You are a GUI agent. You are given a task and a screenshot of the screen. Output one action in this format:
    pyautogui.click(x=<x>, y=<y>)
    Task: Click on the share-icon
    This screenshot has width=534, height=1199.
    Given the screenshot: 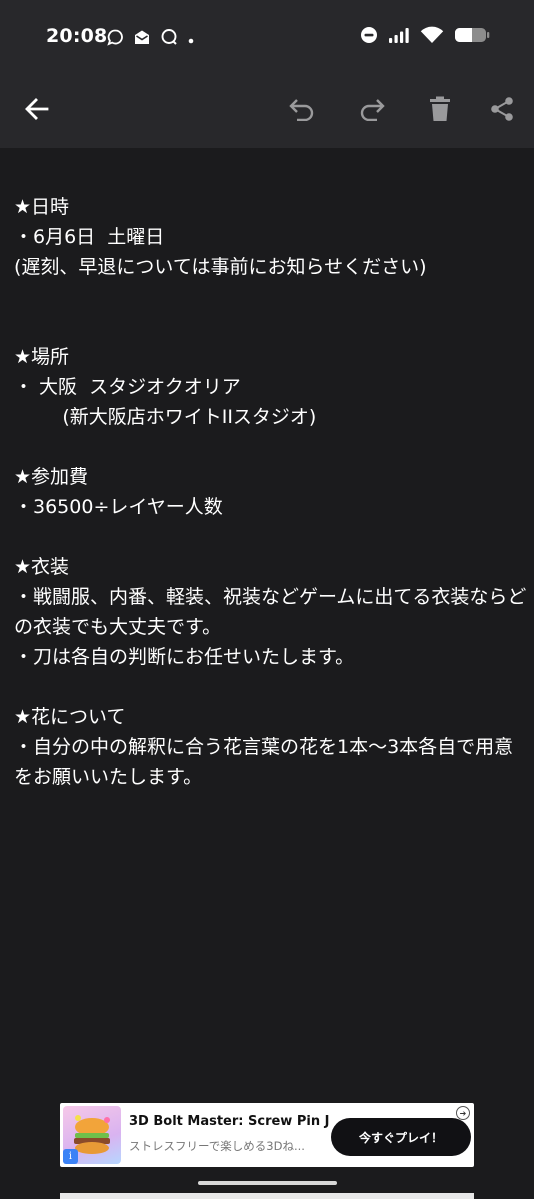 What is the action you would take?
    pyautogui.click(x=502, y=111)
    